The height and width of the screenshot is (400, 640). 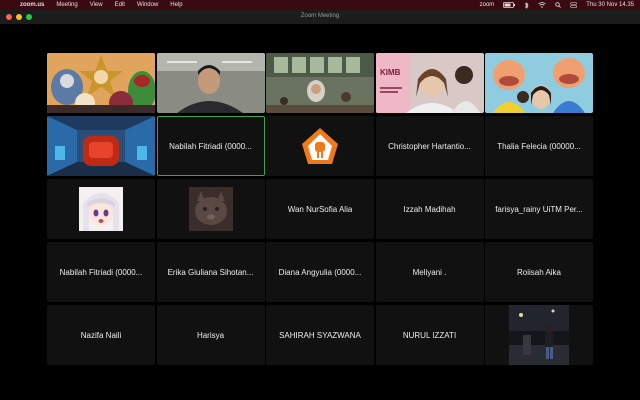 What do you see at coordinates (610, 5) in the screenshot?
I see `clock: Thu 30 Nov 14.35` at bounding box center [610, 5].